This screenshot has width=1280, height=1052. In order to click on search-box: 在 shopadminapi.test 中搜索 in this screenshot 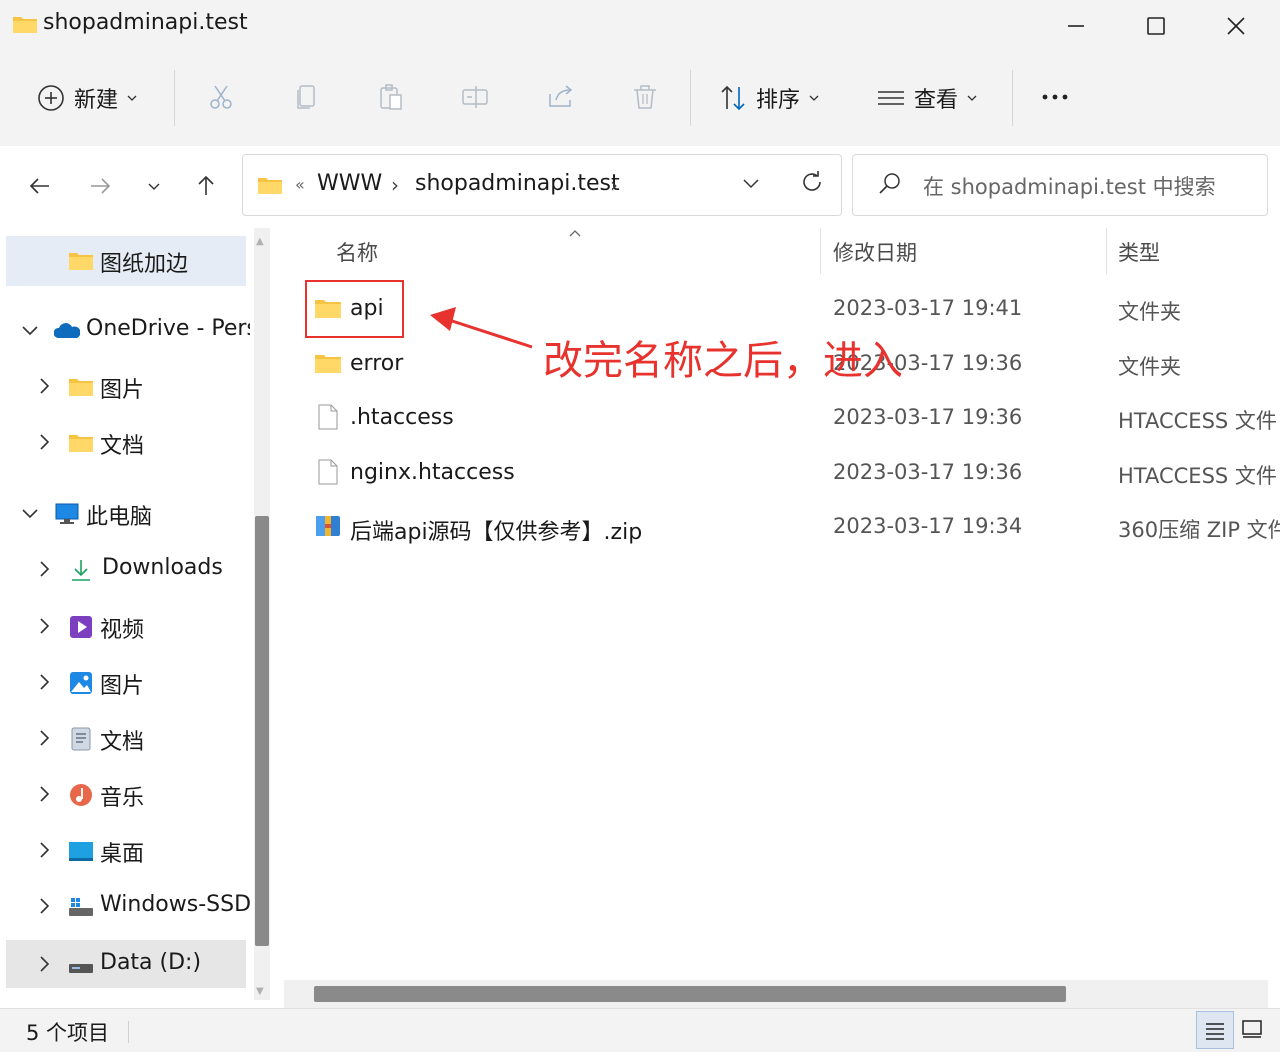, I will do `click(1060, 185)`.